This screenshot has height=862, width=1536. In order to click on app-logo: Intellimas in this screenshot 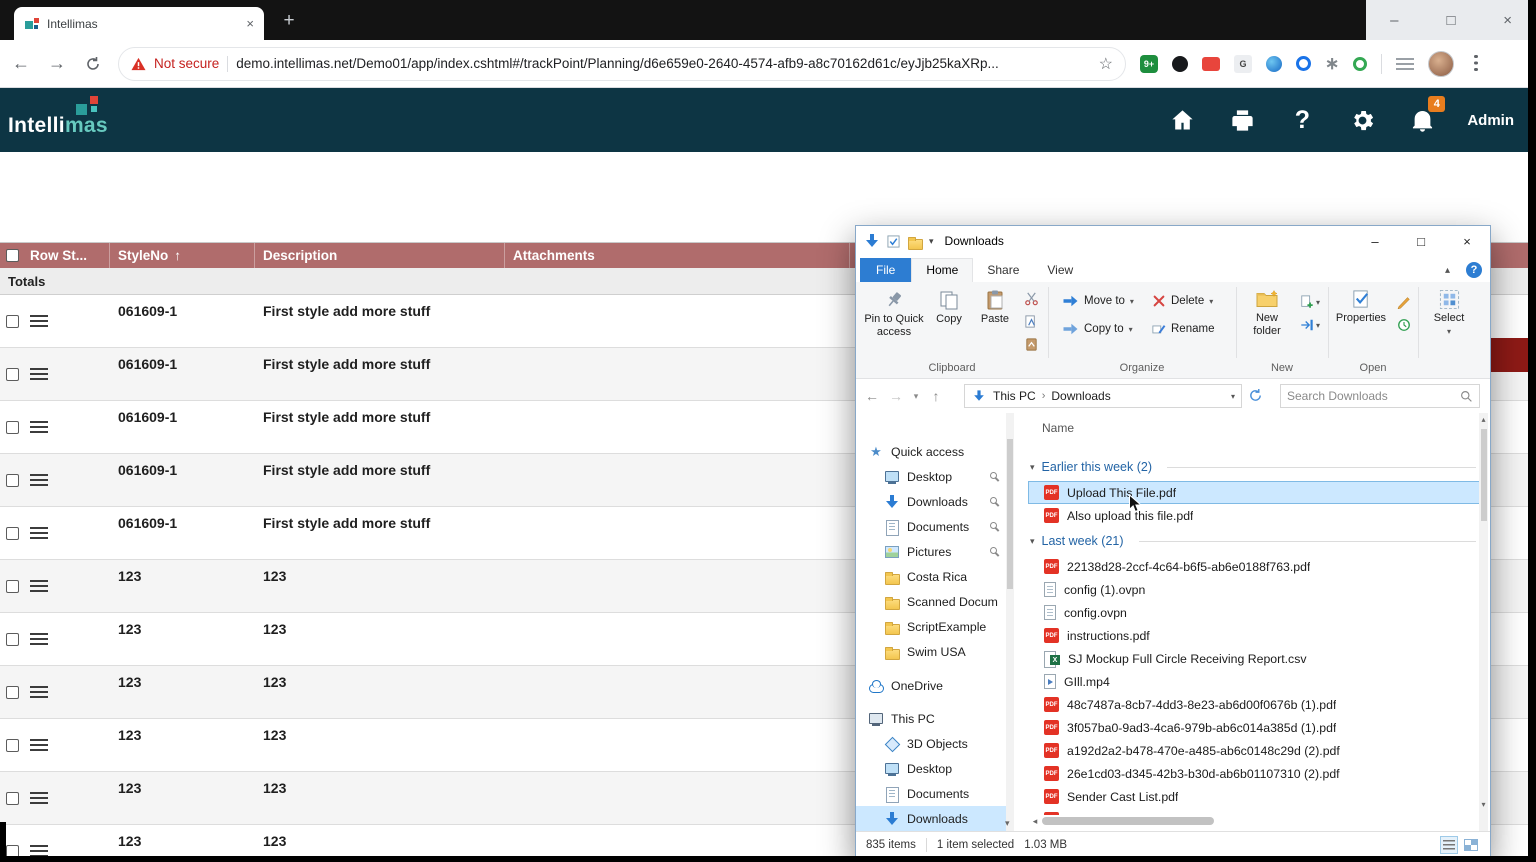, I will do `click(58, 117)`.